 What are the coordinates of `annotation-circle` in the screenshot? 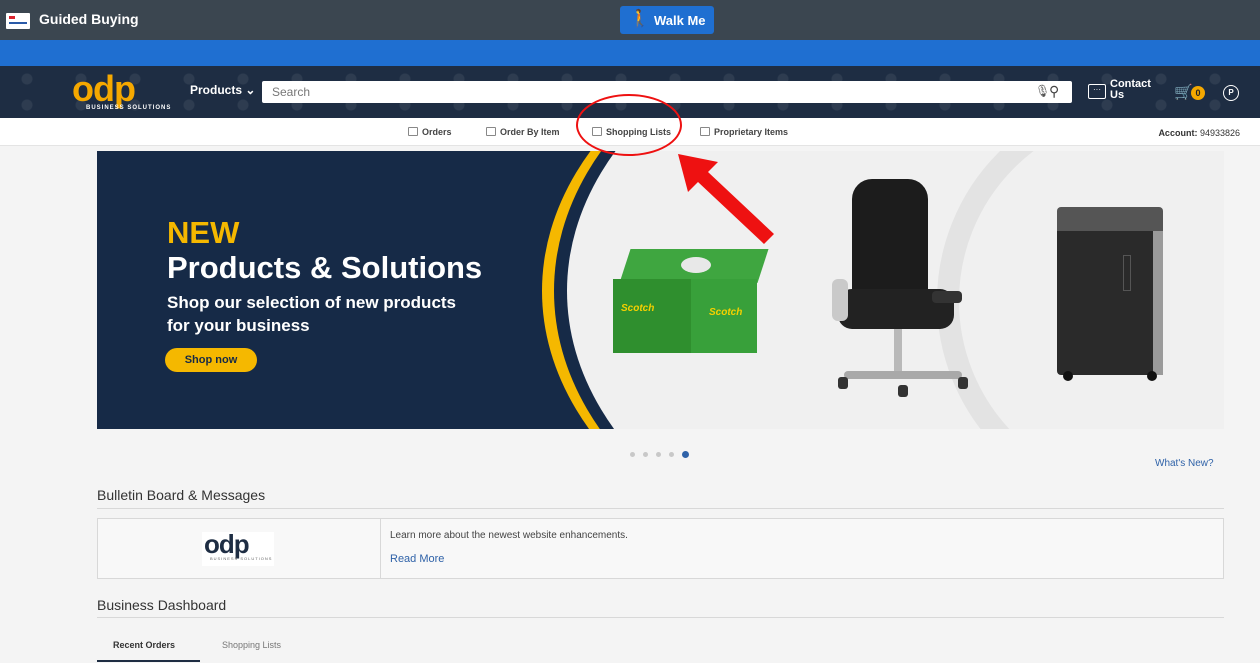 It's located at (629, 125).